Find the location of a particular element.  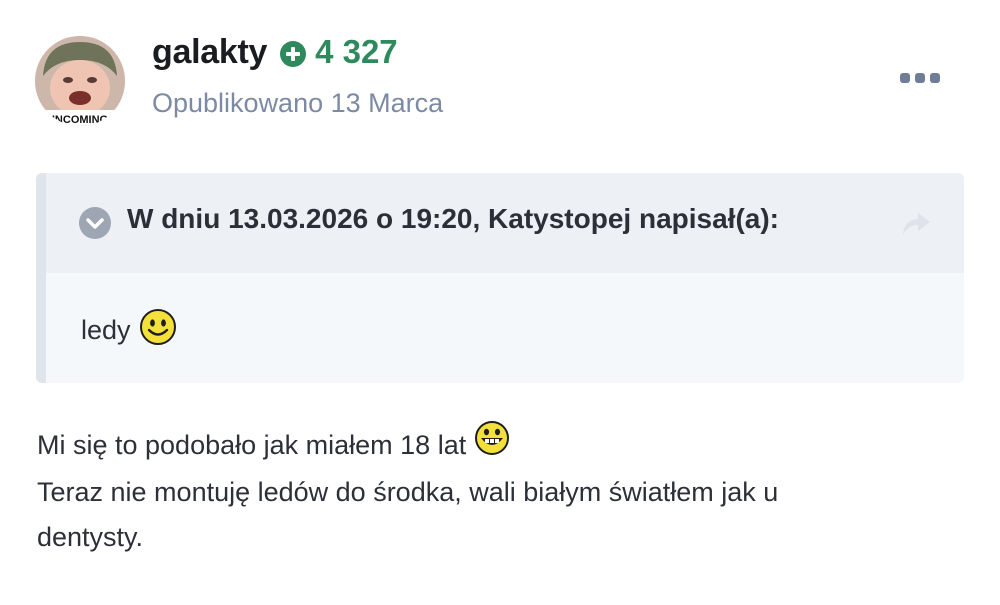

avatar-caption: INCOMING is located at coordinates (80, 120).